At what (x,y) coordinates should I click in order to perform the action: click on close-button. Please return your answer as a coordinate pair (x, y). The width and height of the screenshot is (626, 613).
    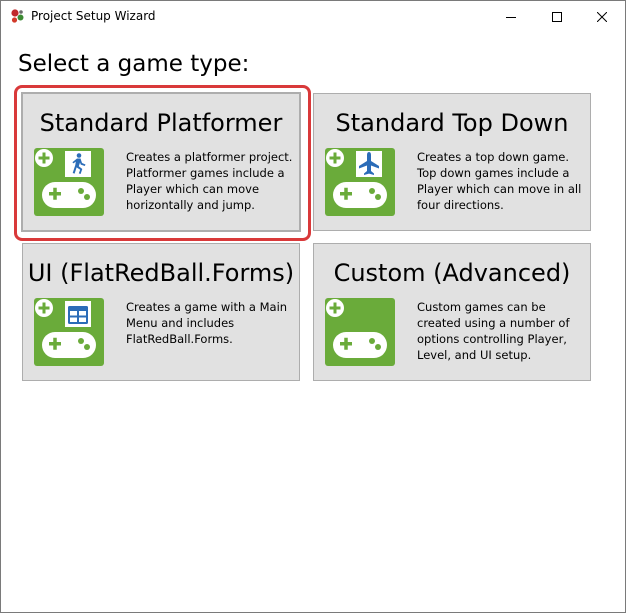
    Looking at the image, I should click on (602, 16).